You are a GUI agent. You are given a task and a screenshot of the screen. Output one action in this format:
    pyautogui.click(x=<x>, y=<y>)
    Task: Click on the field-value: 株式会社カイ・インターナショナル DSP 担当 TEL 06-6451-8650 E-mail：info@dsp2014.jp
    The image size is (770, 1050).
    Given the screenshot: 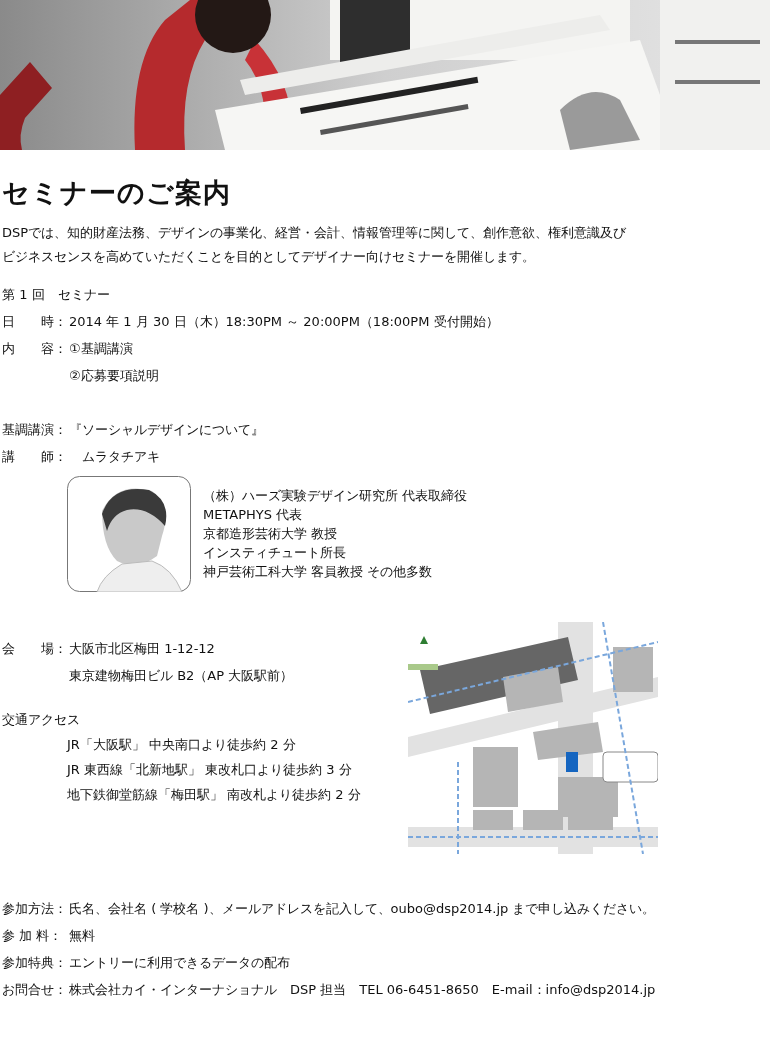 What is the action you would take?
    pyautogui.click(x=362, y=990)
    